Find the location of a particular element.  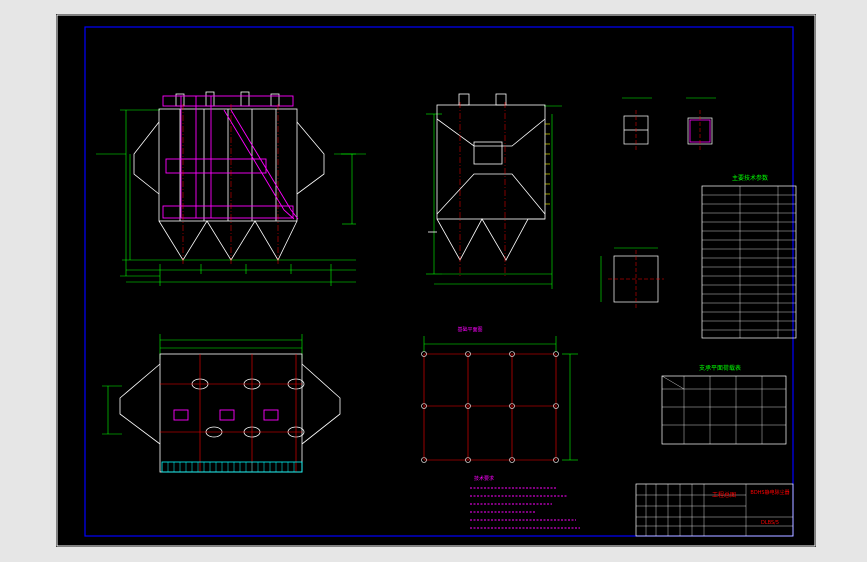

title-sheet-code: DLBS/5 is located at coordinates (770, 523).